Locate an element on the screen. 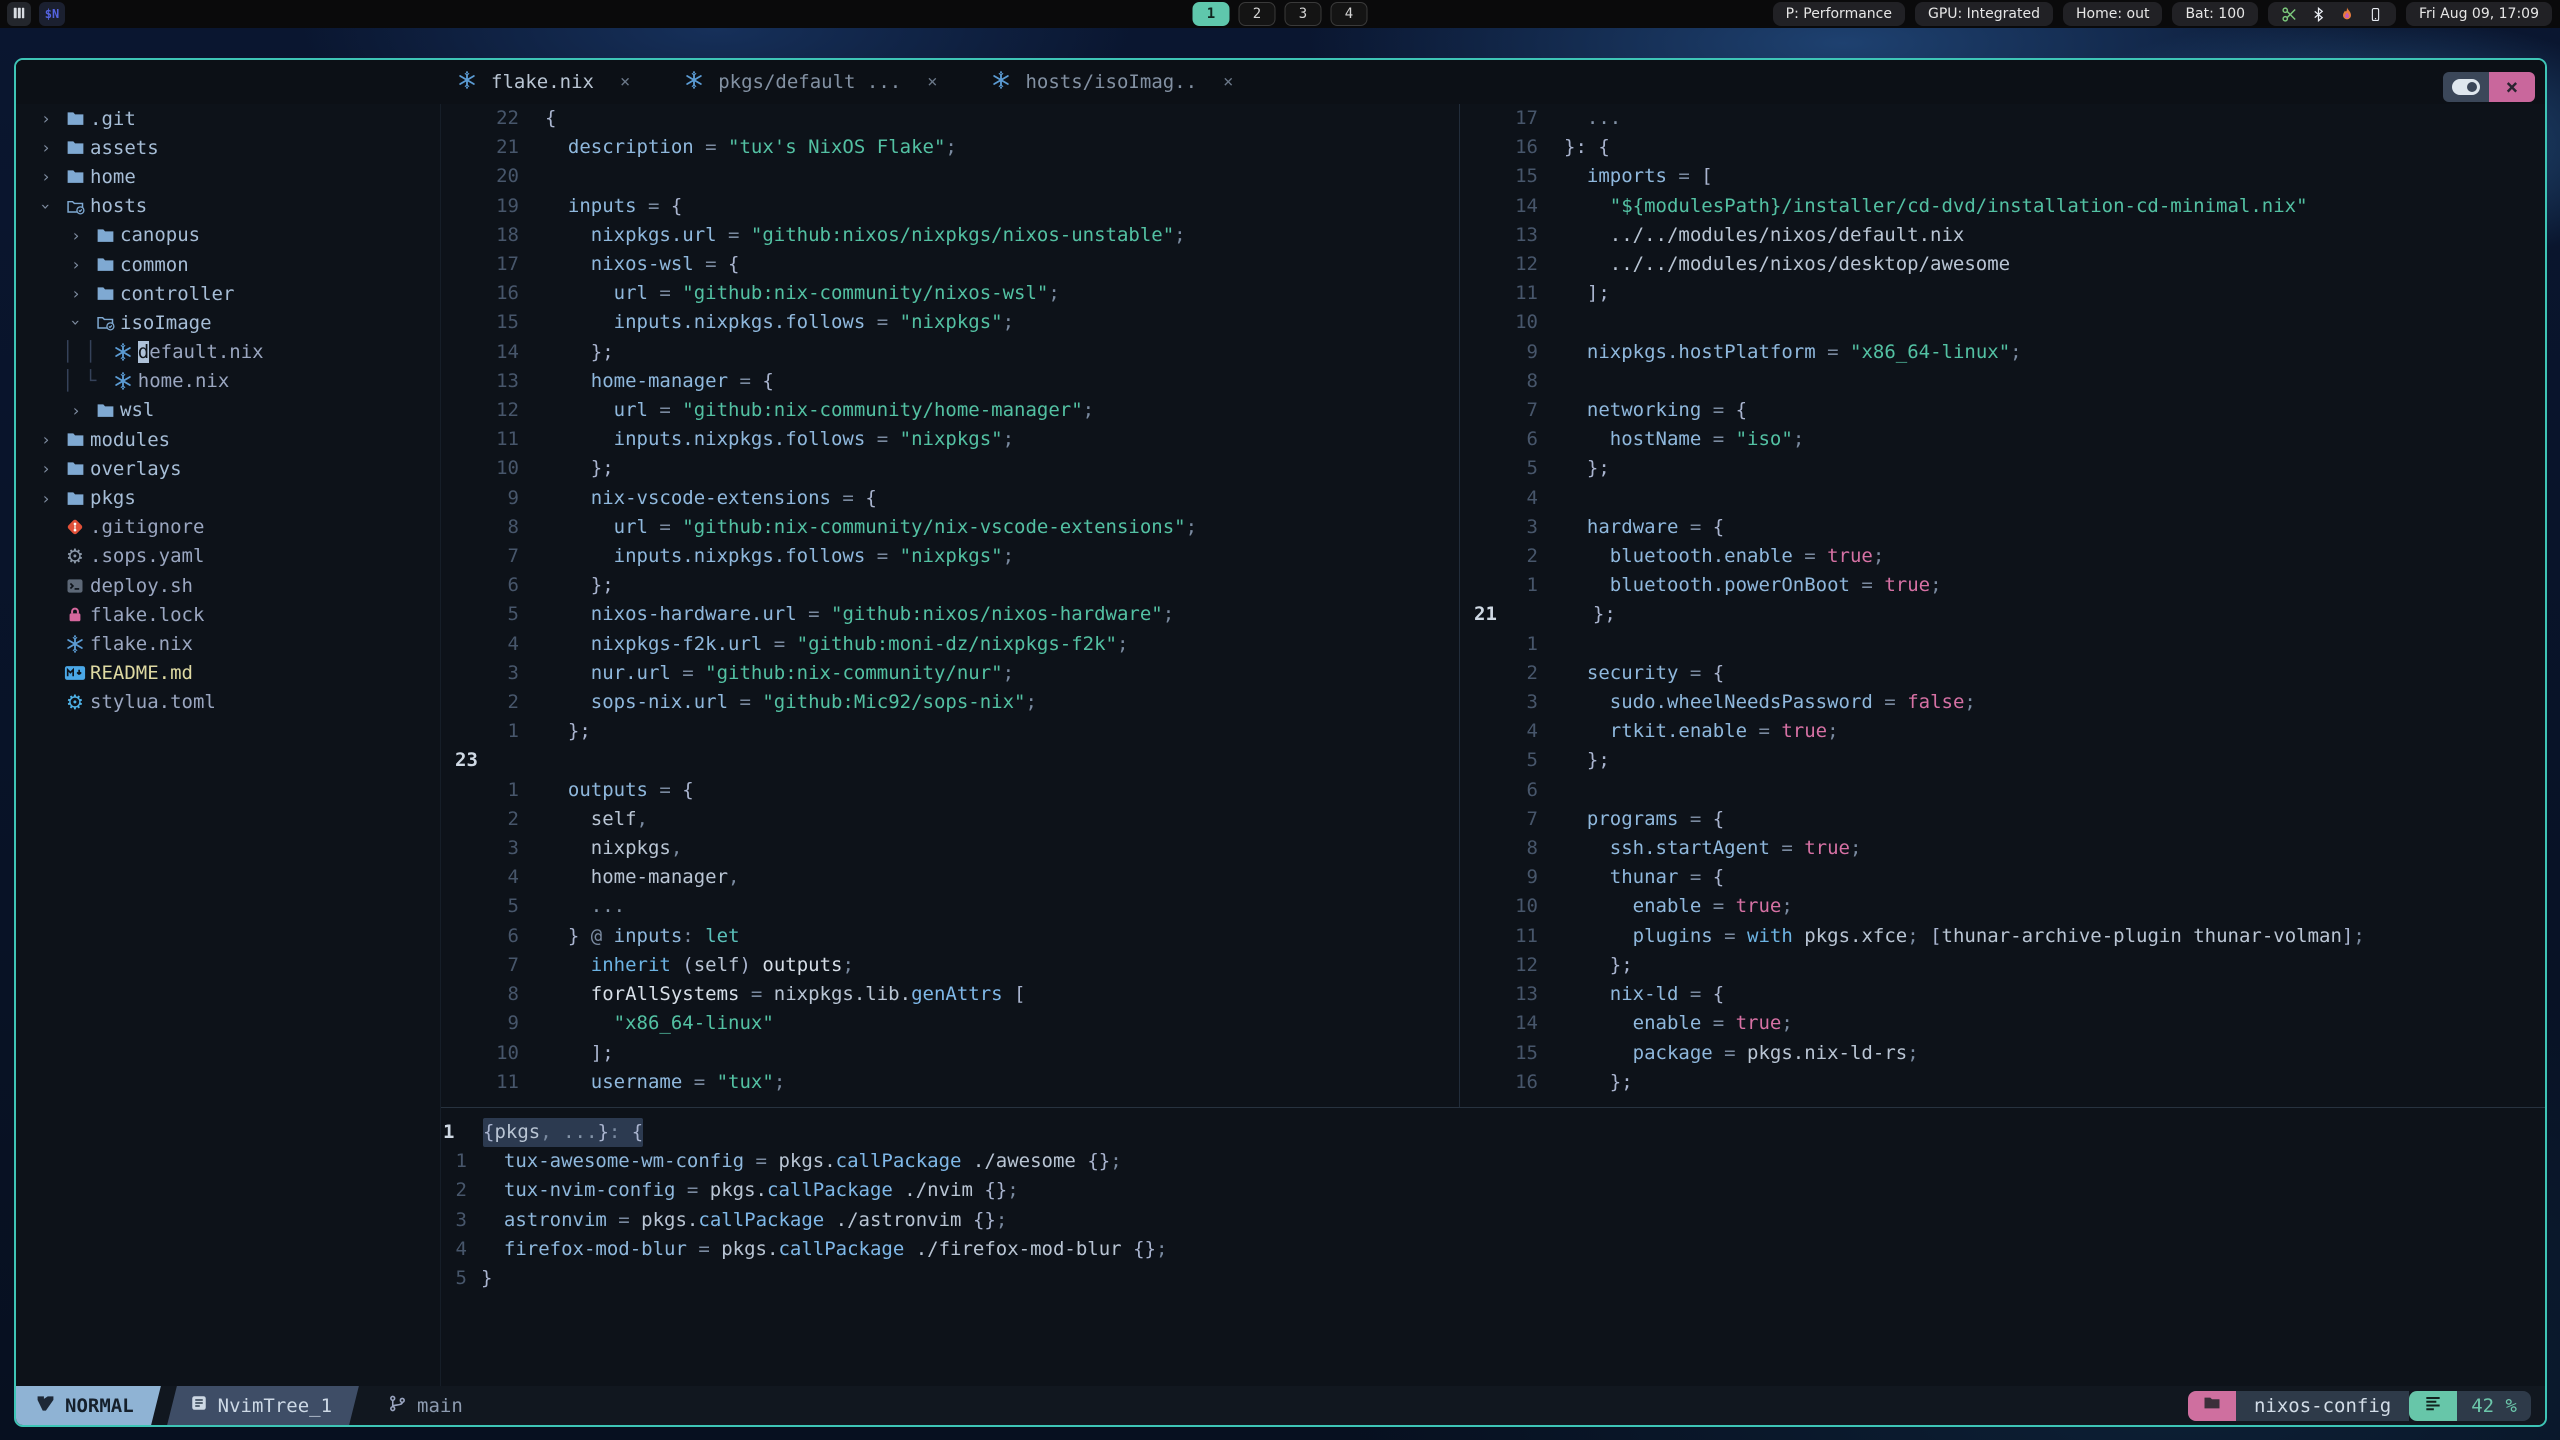 This screenshot has height=1440, width=2560. line-number: 1 is located at coordinates (449, 1132).